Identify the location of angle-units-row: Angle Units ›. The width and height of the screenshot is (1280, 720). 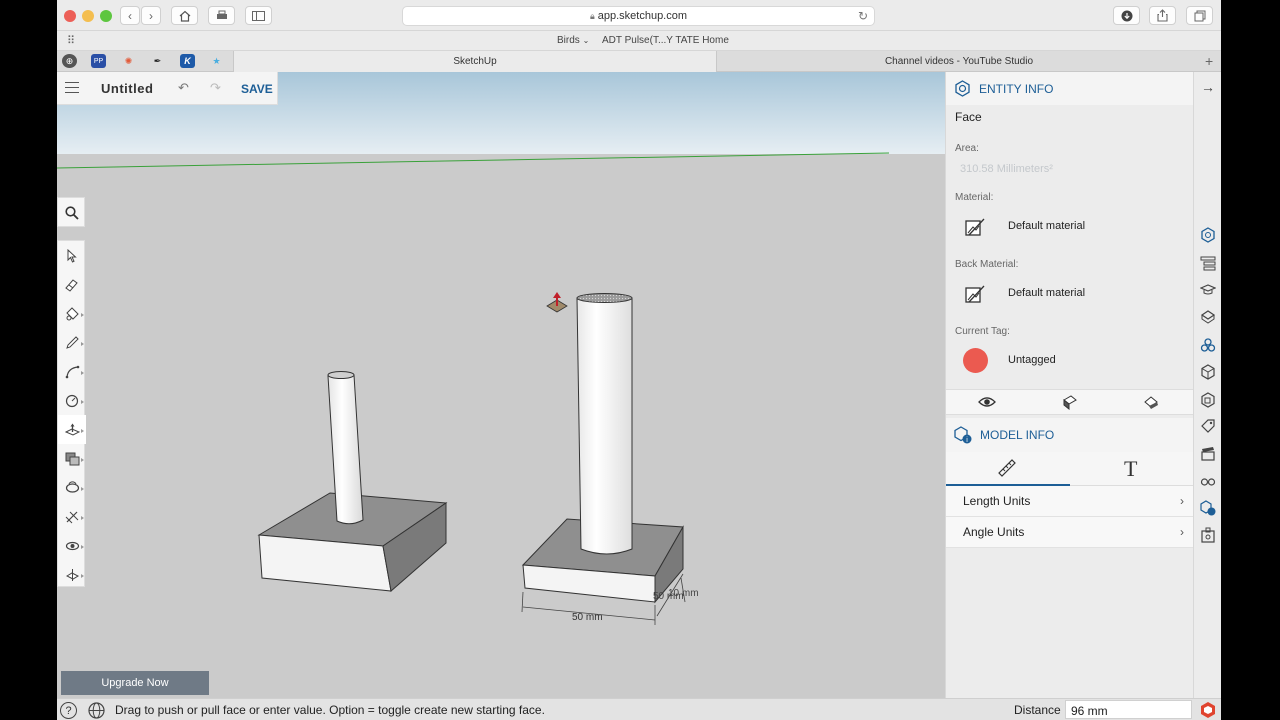
(1070, 532).